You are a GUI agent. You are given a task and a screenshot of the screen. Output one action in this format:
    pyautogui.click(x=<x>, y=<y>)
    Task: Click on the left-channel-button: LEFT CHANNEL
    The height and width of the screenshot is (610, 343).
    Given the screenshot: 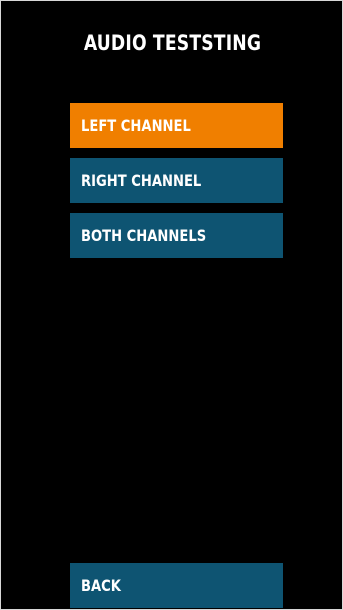 What is the action you would take?
    pyautogui.click(x=176, y=125)
    